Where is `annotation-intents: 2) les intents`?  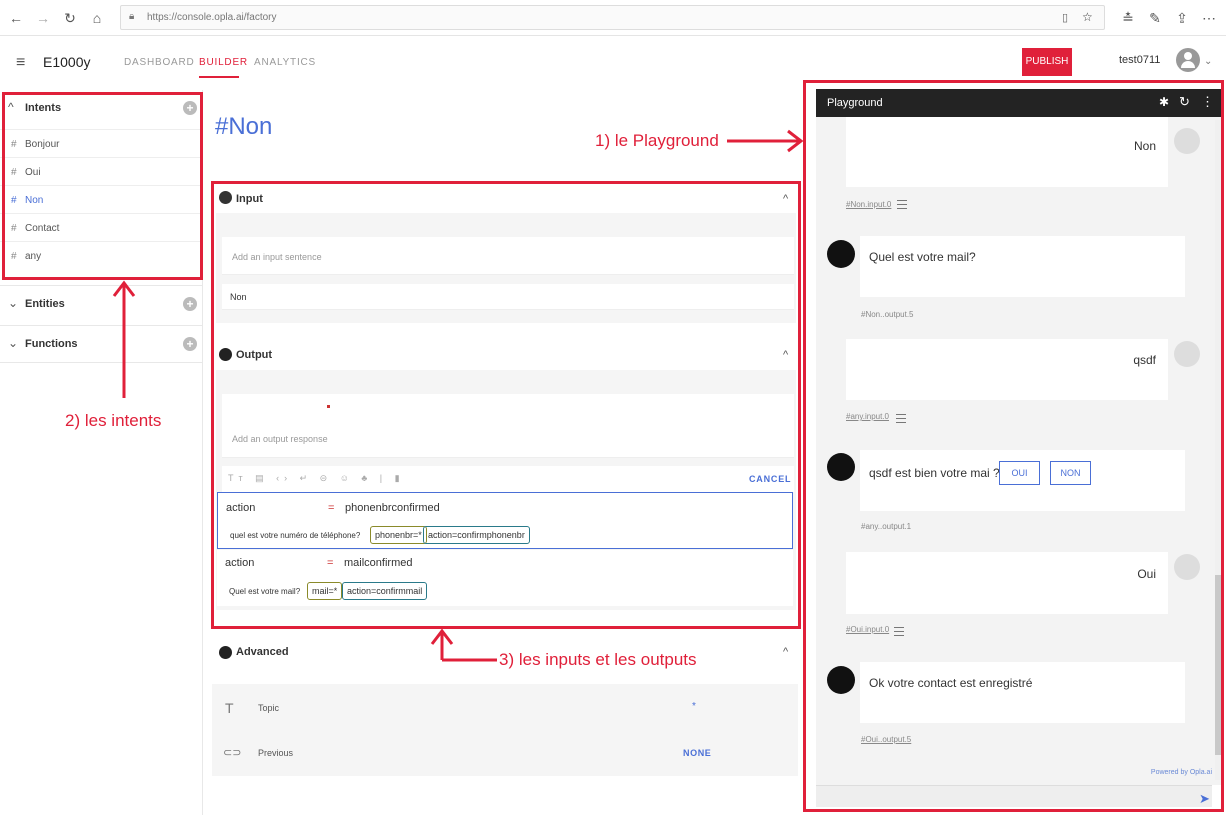 annotation-intents: 2) les intents is located at coordinates (113, 420).